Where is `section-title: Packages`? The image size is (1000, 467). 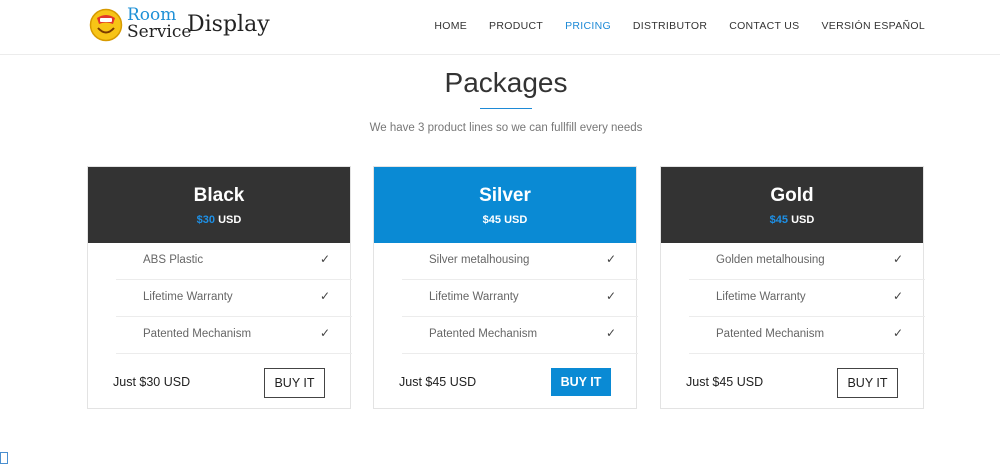
section-title: Packages is located at coordinates (506, 82).